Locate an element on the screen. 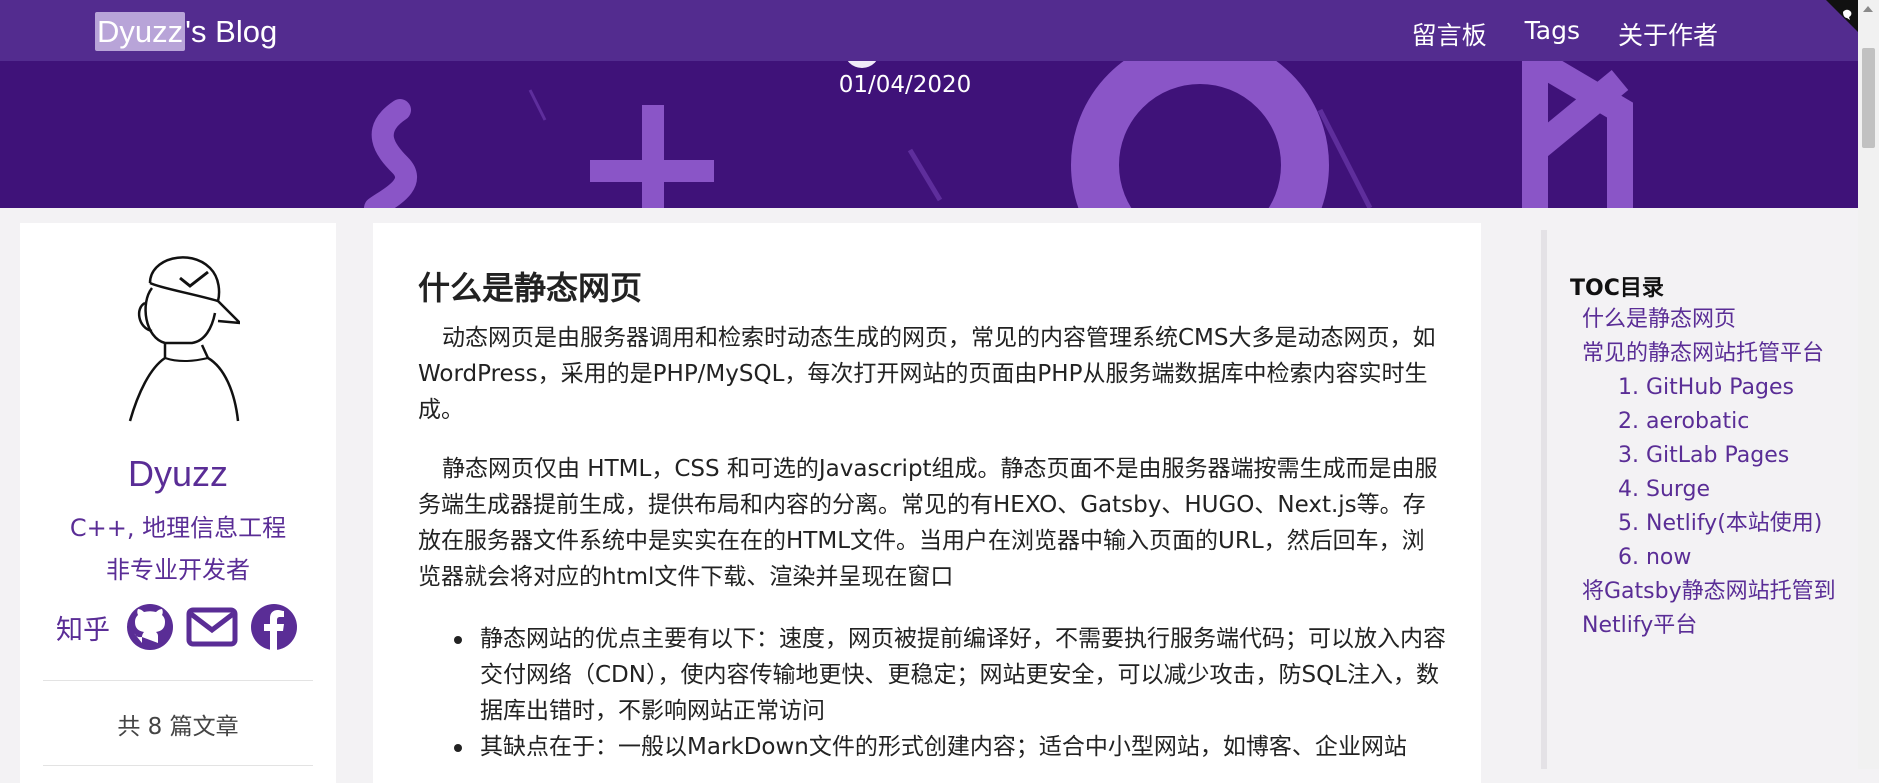 The image size is (1879, 783). nav-tags-link: Tags is located at coordinates (1552, 34).